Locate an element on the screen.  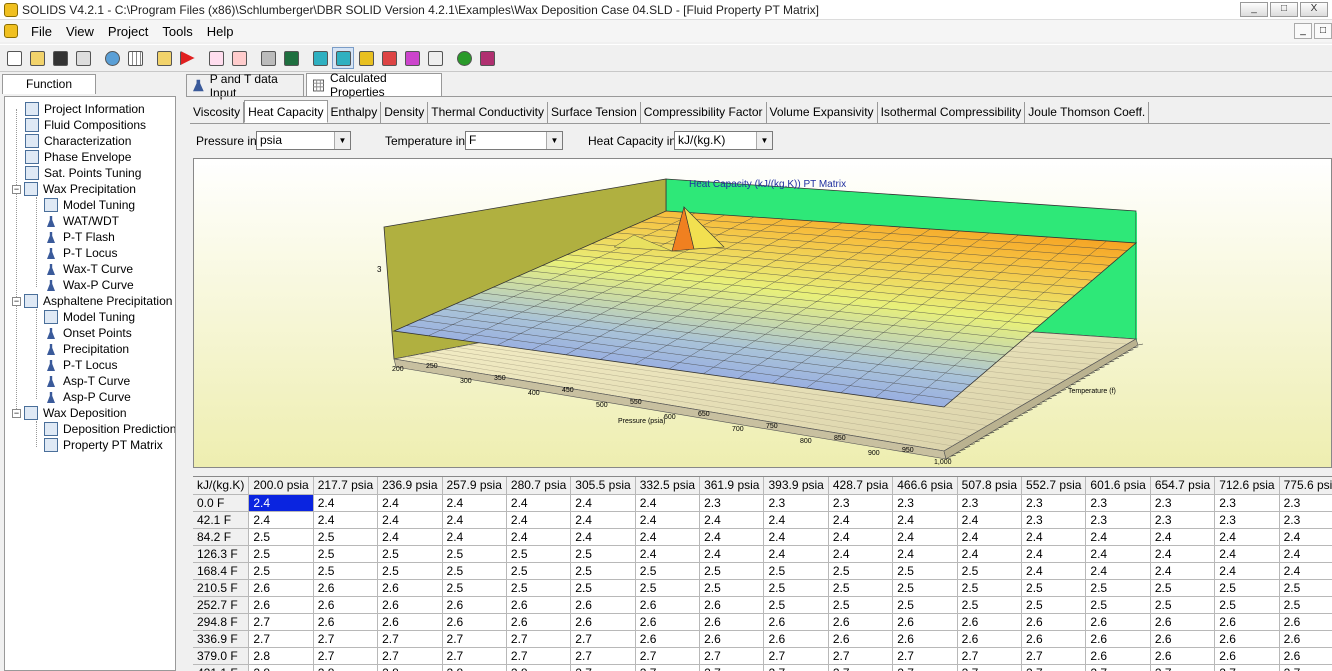
book-icon is located at coordinates (487, 58).